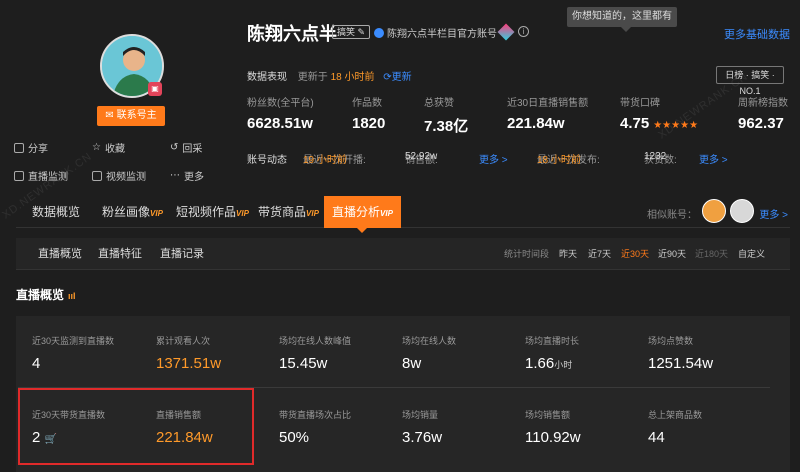 The height and width of the screenshot is (472, 800). Describe the element at coordinates (329, 77) in the screenshot. I see `data-performance-row: 数据表现 更新于 18 小时前 ⟳更新` at that location.